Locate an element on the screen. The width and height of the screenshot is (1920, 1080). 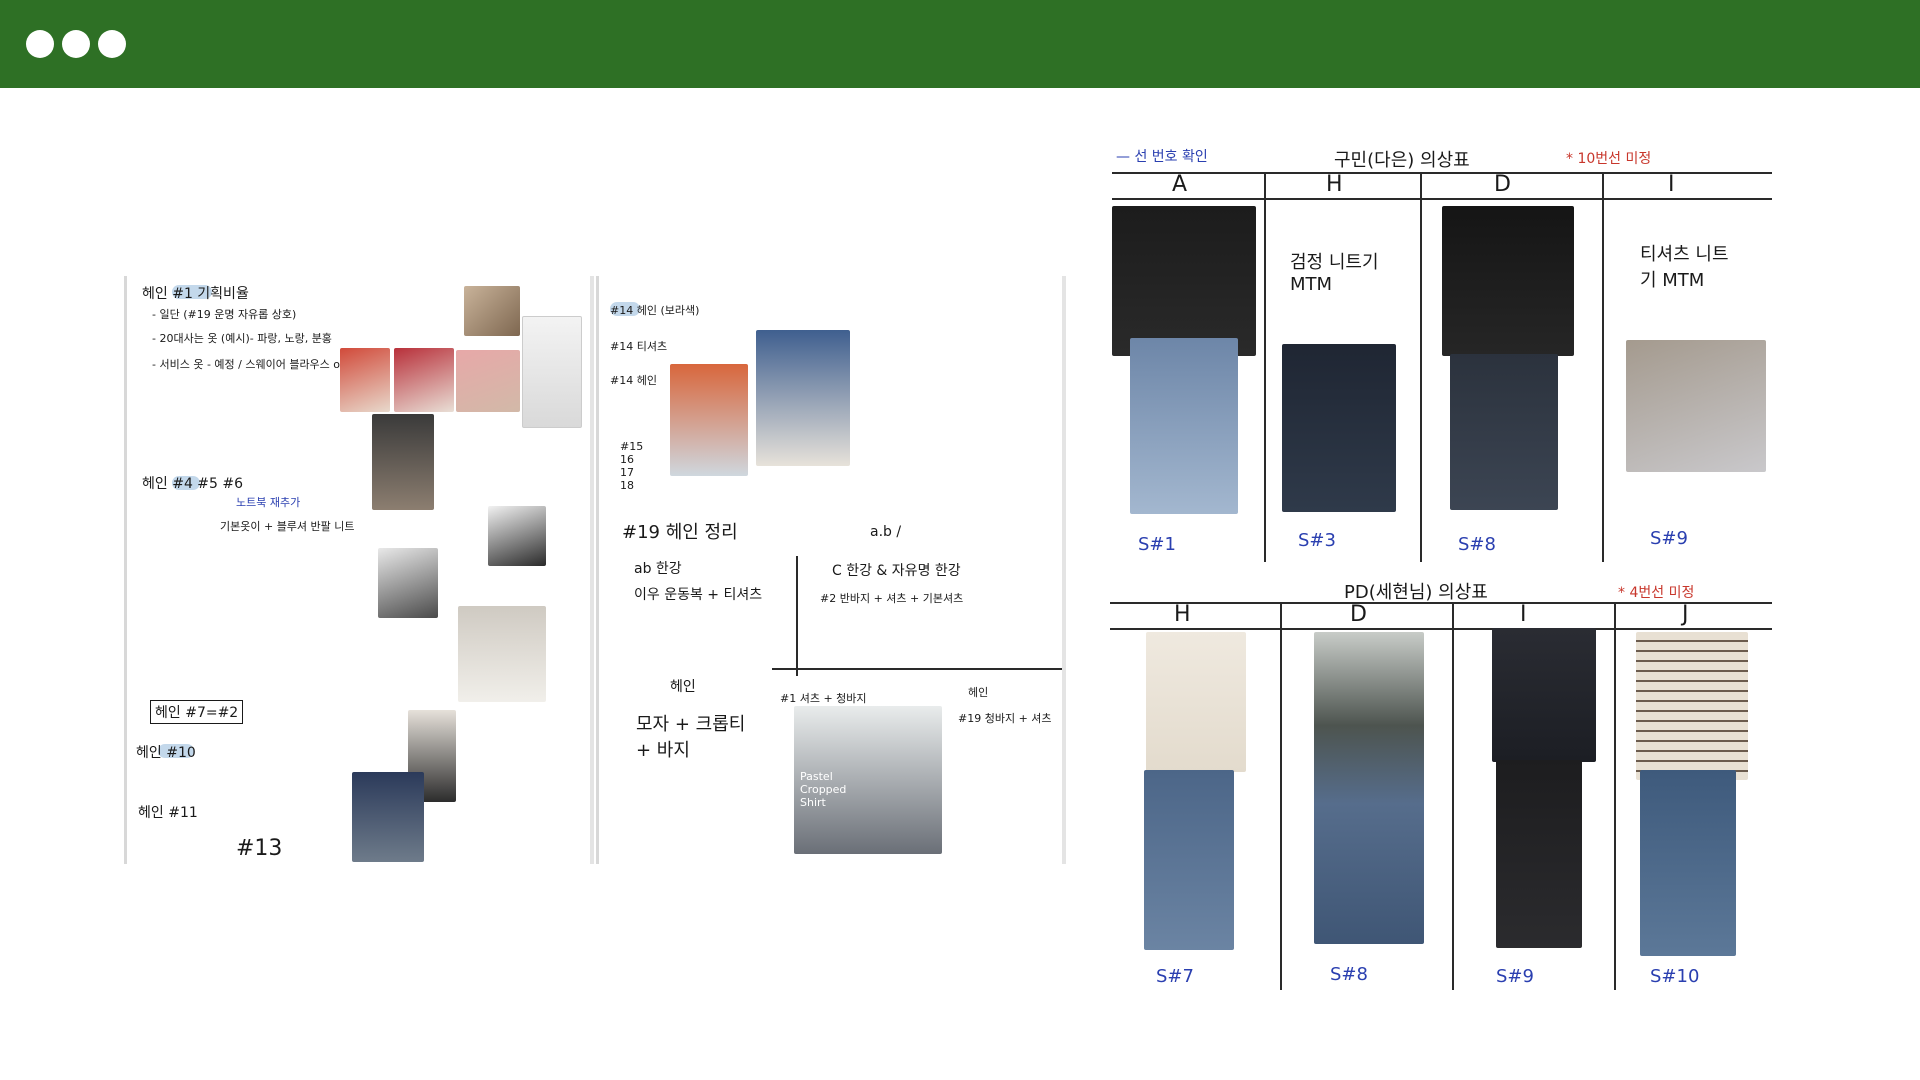
sheet-title: 구민(다은) 의상표 is located at coordinates (1402, 160).